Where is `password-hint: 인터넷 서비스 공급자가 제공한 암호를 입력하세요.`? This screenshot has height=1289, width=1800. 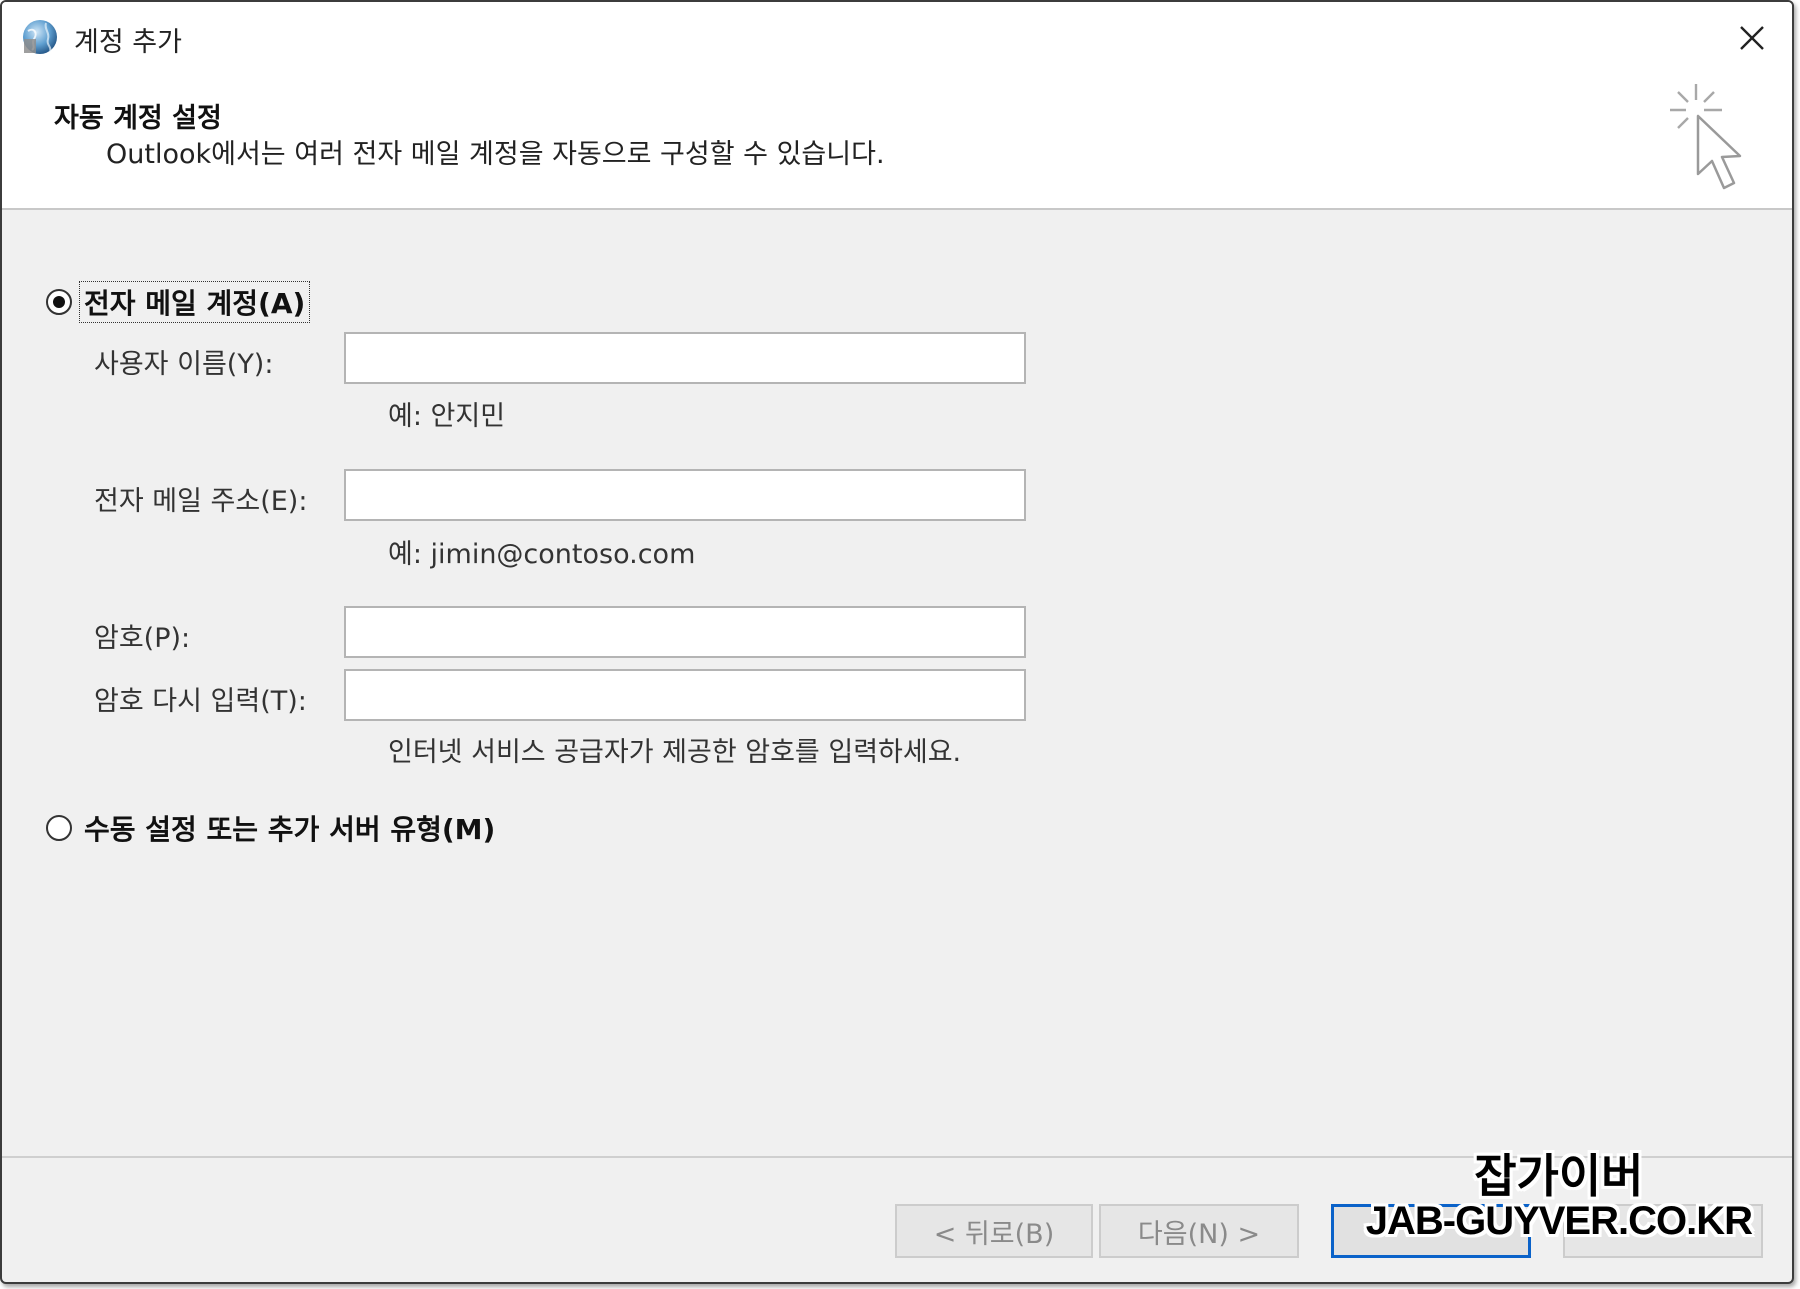
password-hint: 인터넷 서비스 공급자가 제공한 암호를 입력하세요. is located at coordinates (675, 752).